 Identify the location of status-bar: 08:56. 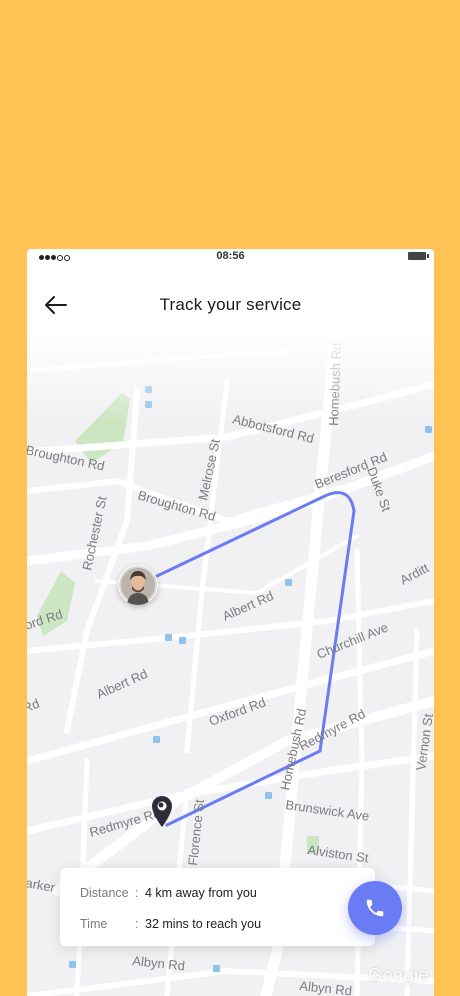
(230, 257).